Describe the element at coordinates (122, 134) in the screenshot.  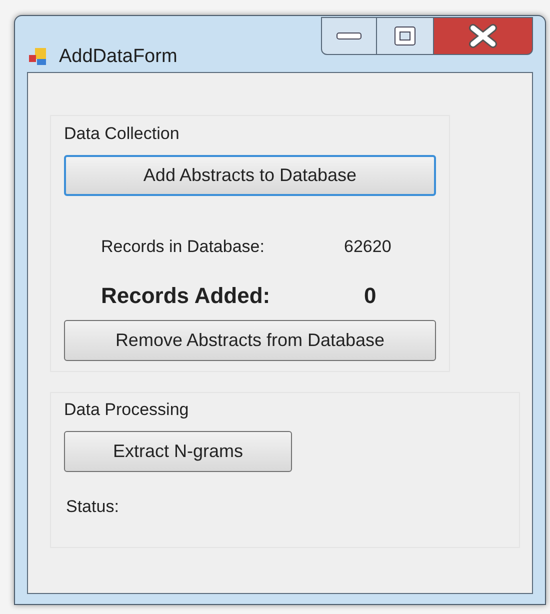
I see `group-title: Data Collection` at that location.